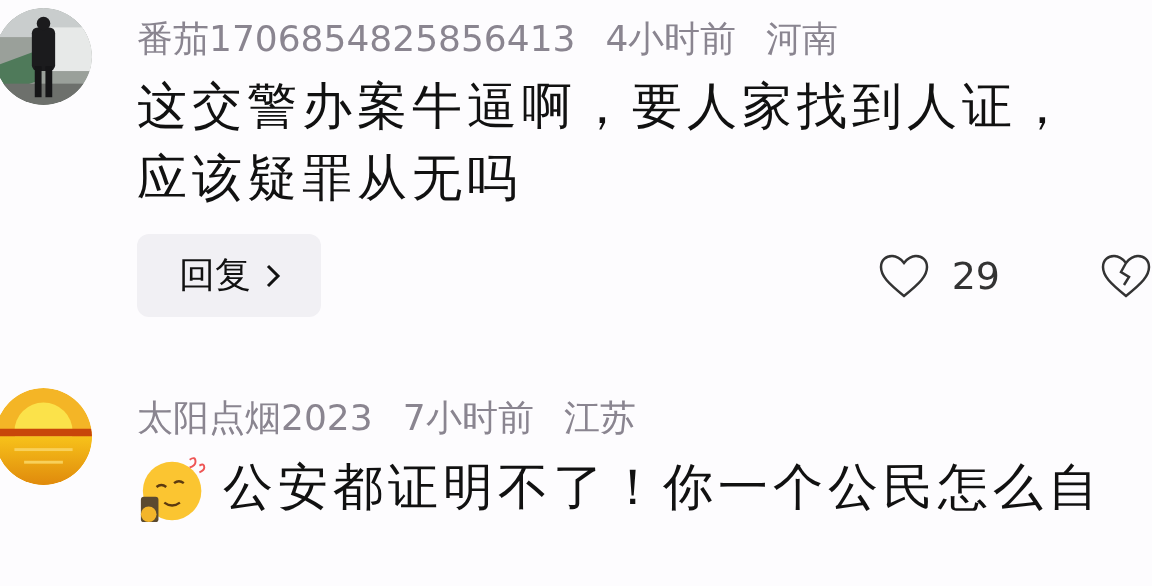 The width and height of the screenshot is (1152, 586). I want to click on heart-icon, so click(903, 275).